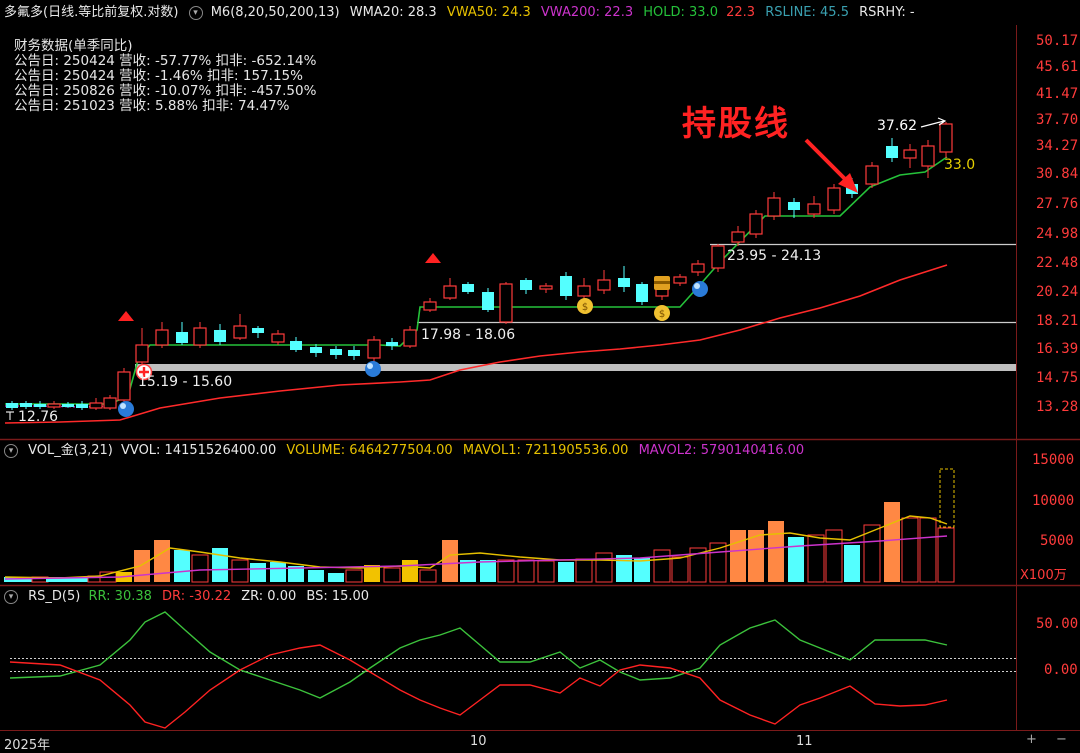 The height and width of the screenshot is (753, 1080). I want to click on volume-value: VOLUME: 6464277504.00, so click(369, 450).